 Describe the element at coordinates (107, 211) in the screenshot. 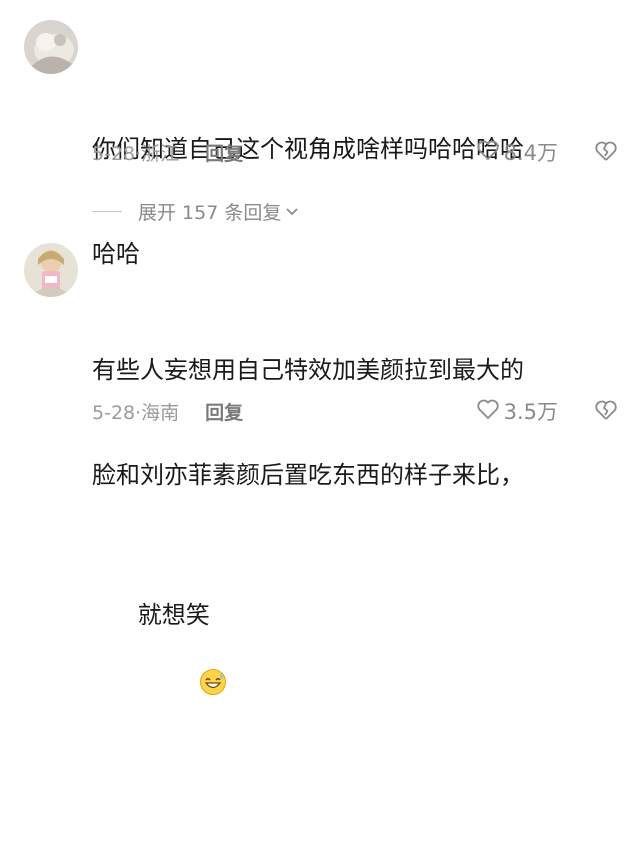

I see `divider` at that location.